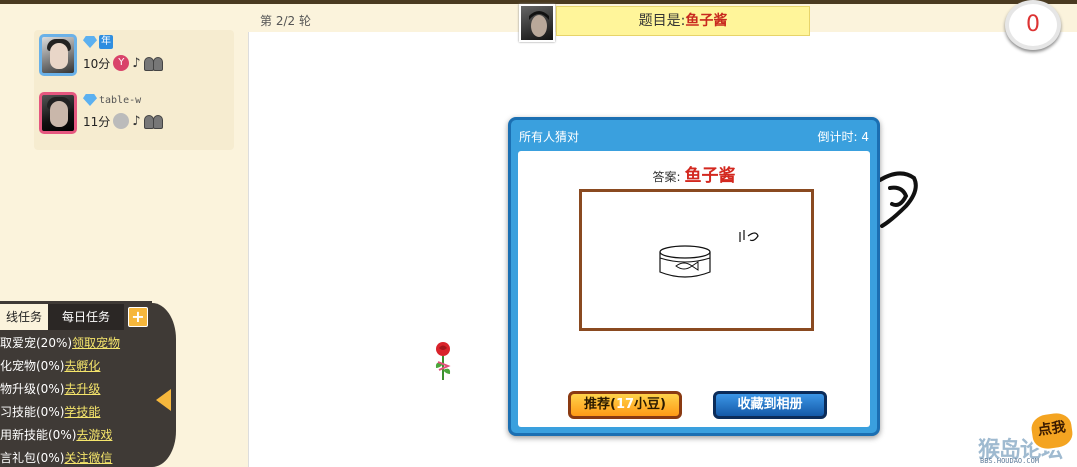  What do you see at coordinates (138, 317) in the screenshot?
I see `add-task-button: +` at bounding box center [138, 317].